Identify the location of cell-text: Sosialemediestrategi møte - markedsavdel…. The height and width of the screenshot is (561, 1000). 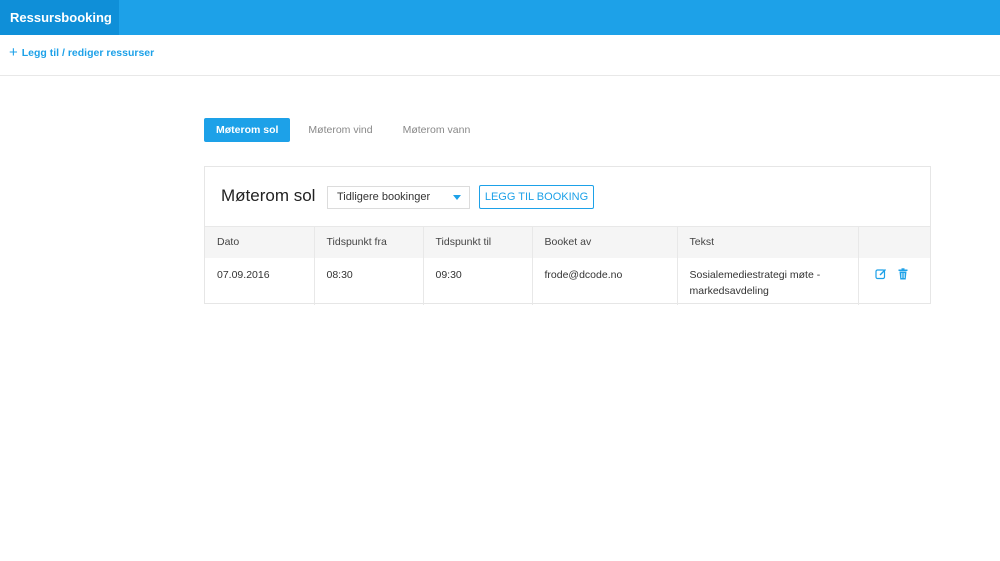
(768, 281).